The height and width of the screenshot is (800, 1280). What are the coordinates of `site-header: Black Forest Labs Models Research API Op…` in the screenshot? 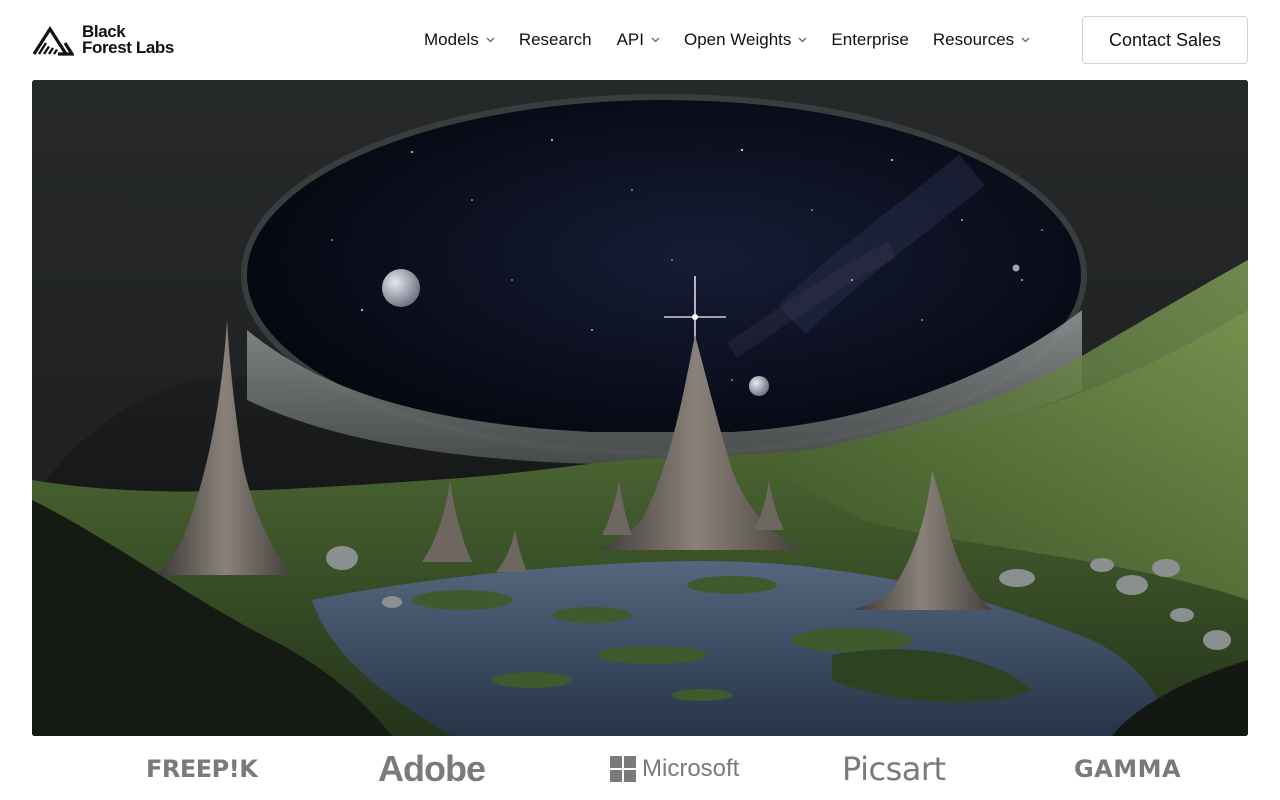 It's located at (640, 40).